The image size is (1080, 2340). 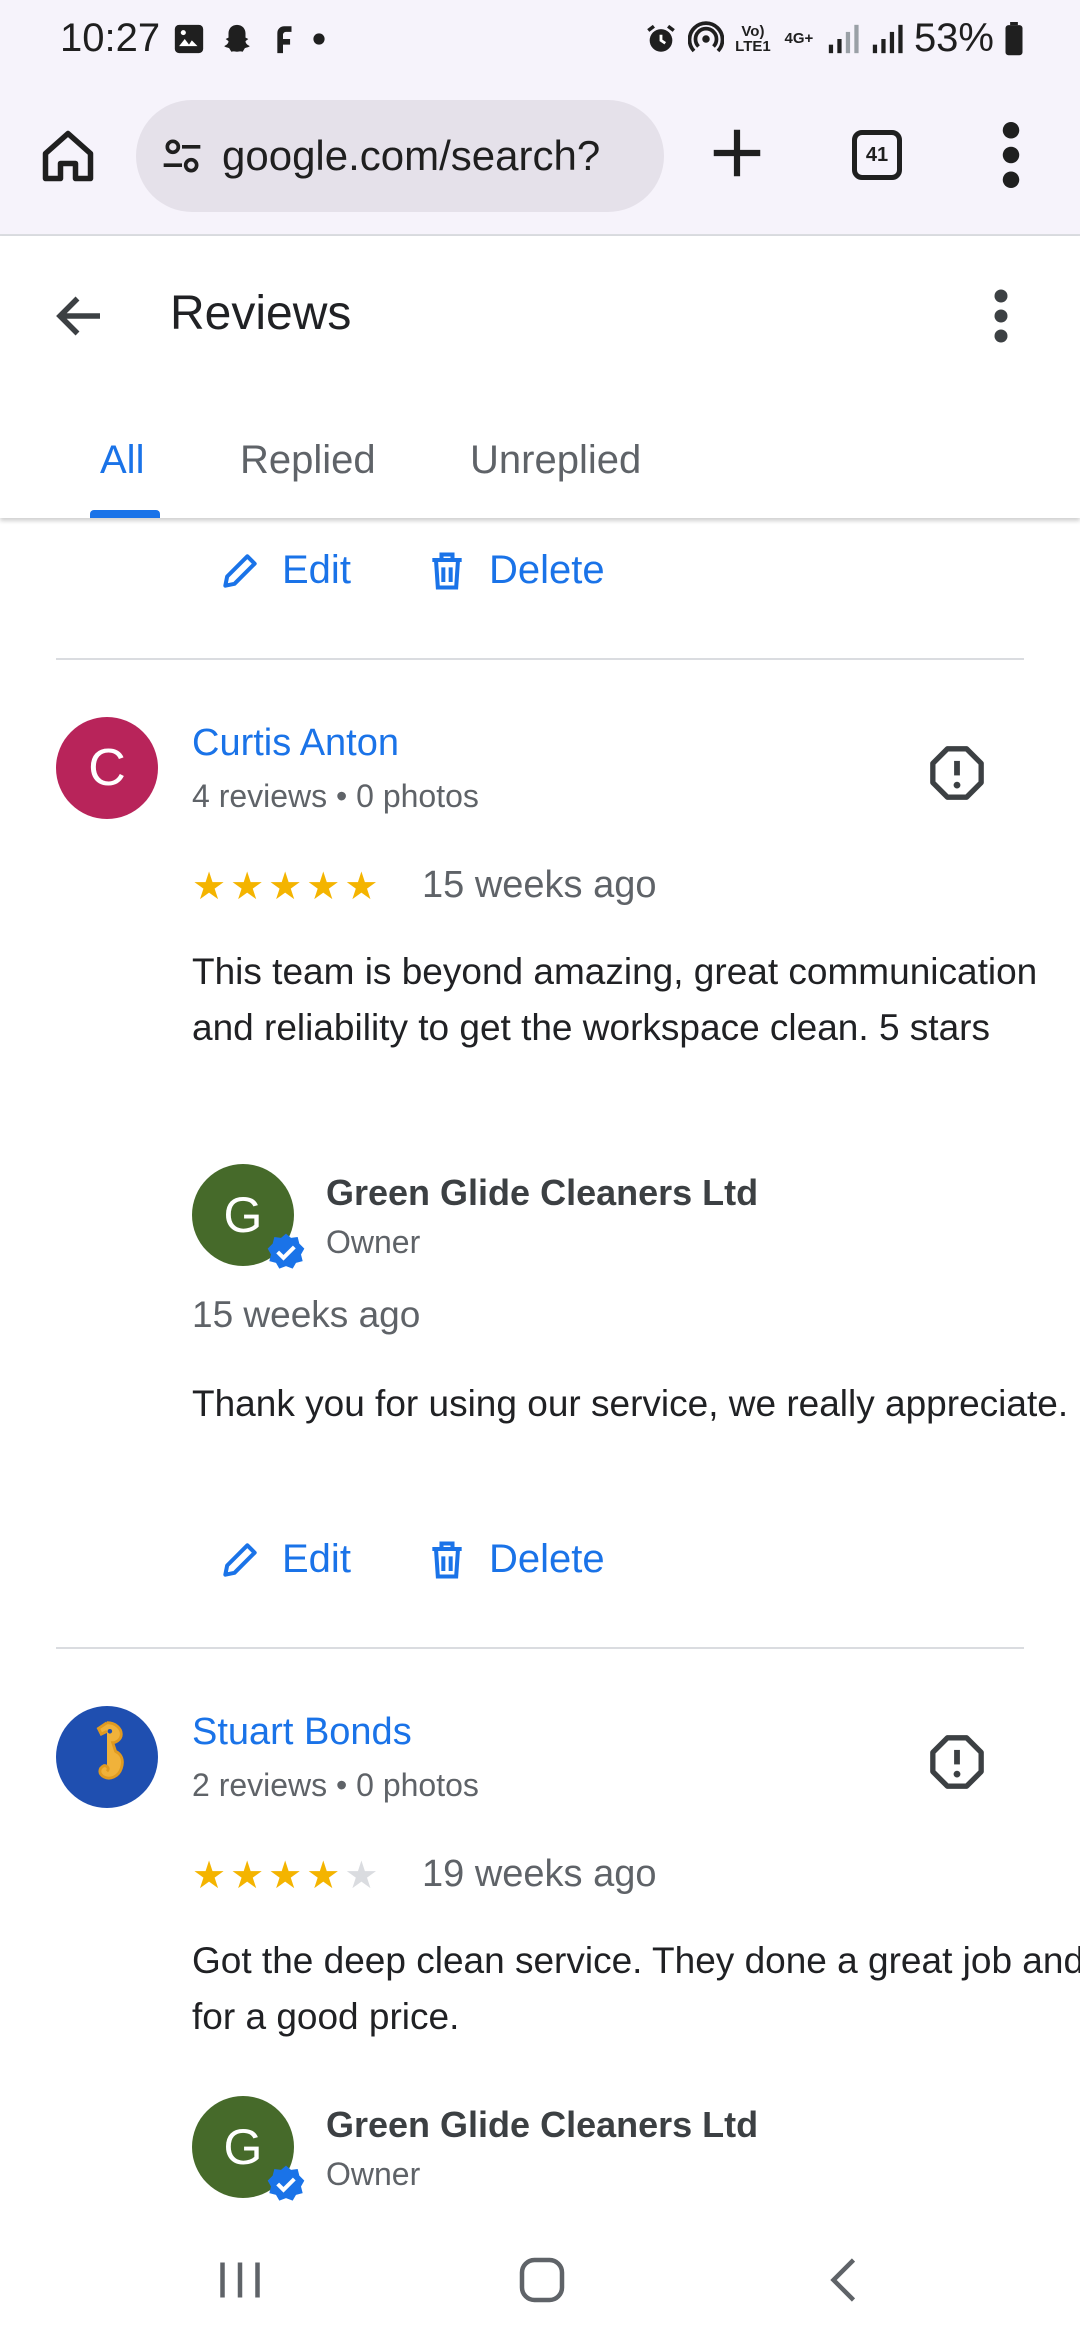 I want to click on alarm-icon, so click(x=661, y=38).